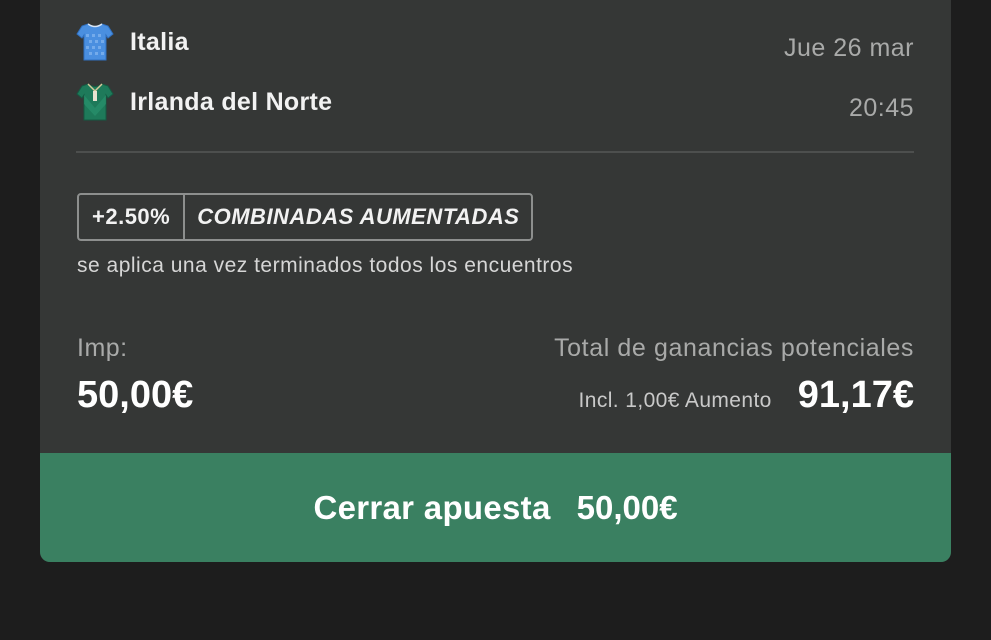 This screenshot has height=640, width=991. I want to click on northern-ireland-jersey-icon, so click(95, 102).